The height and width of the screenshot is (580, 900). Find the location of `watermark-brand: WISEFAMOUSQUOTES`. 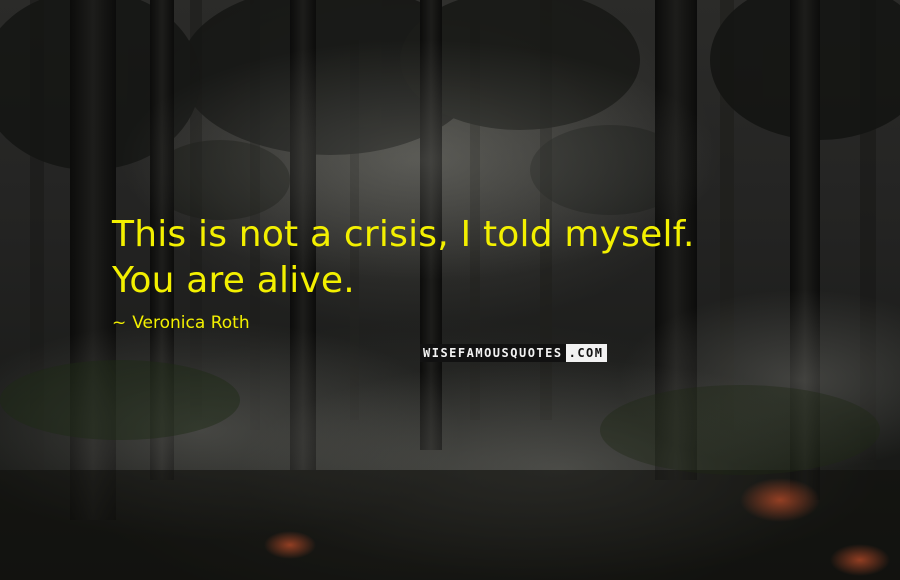

watermark-brand: WISEFAMOUSQUOTES is located at coordinates (493, 353).